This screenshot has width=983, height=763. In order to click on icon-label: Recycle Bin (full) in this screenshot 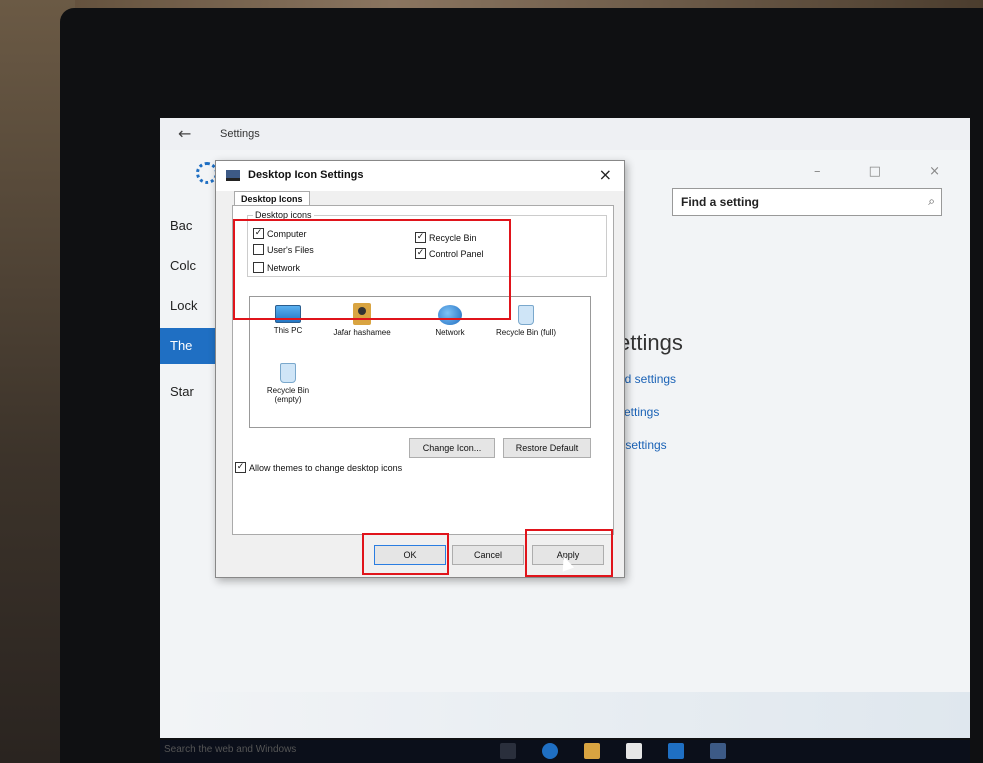, I will do `click(525, 332)`.